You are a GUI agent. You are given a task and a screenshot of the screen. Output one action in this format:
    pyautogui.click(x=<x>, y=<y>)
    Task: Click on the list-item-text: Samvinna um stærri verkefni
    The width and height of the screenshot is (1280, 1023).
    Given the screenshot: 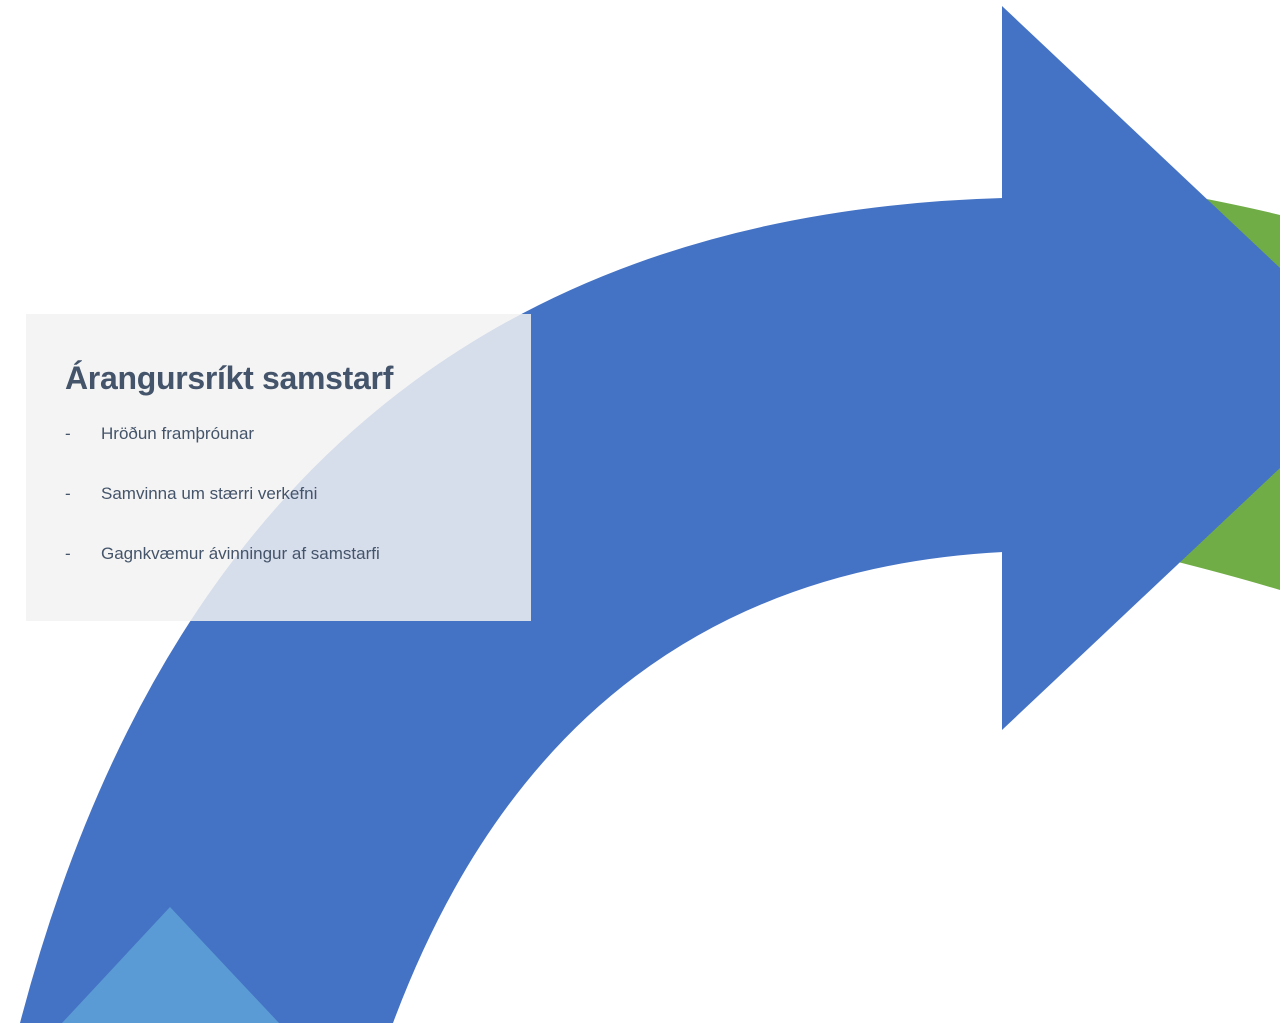 What is the action you would take?
    pyautogui.click(x=209, y=493)
    